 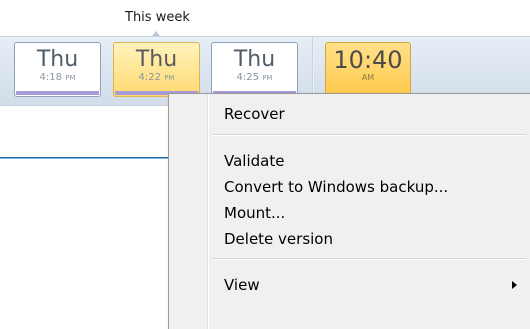 What do you see at coordinates (254, 114) in the screenshot?
I see `menu-item-label: Recover` at bounding box center [254, 114].